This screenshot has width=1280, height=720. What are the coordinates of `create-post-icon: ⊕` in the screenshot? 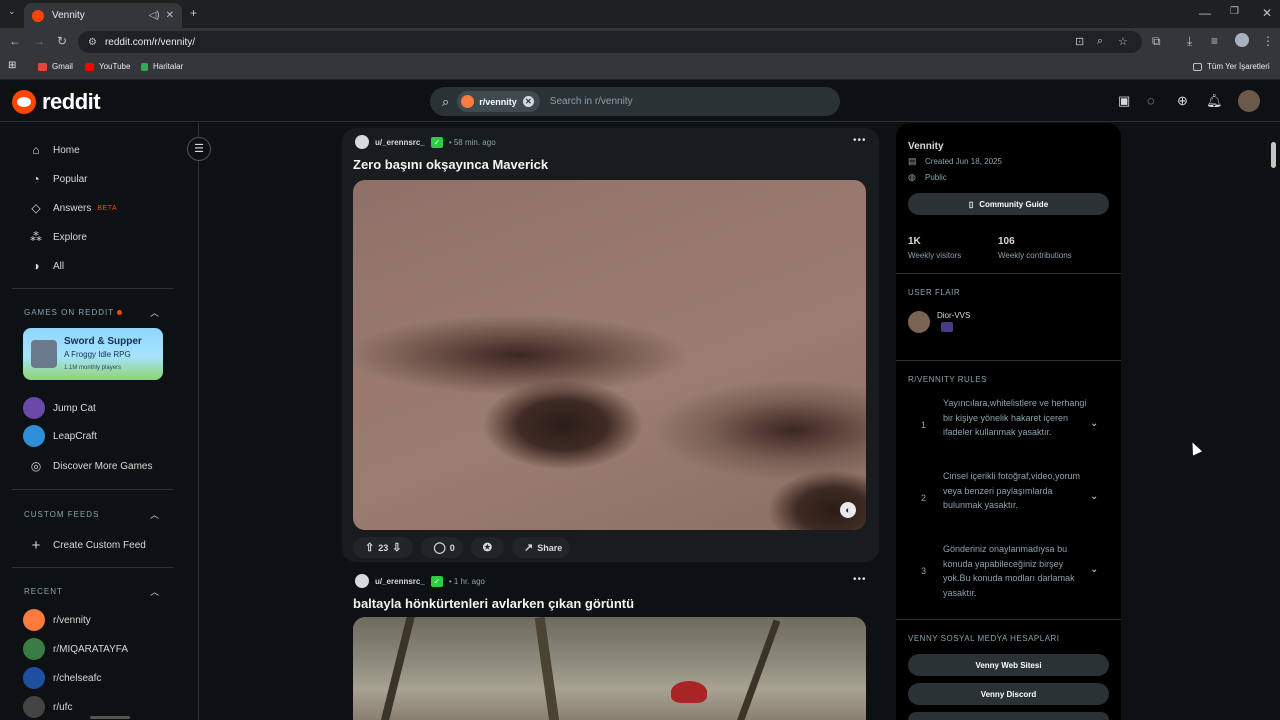 It's located at (1182, 101).